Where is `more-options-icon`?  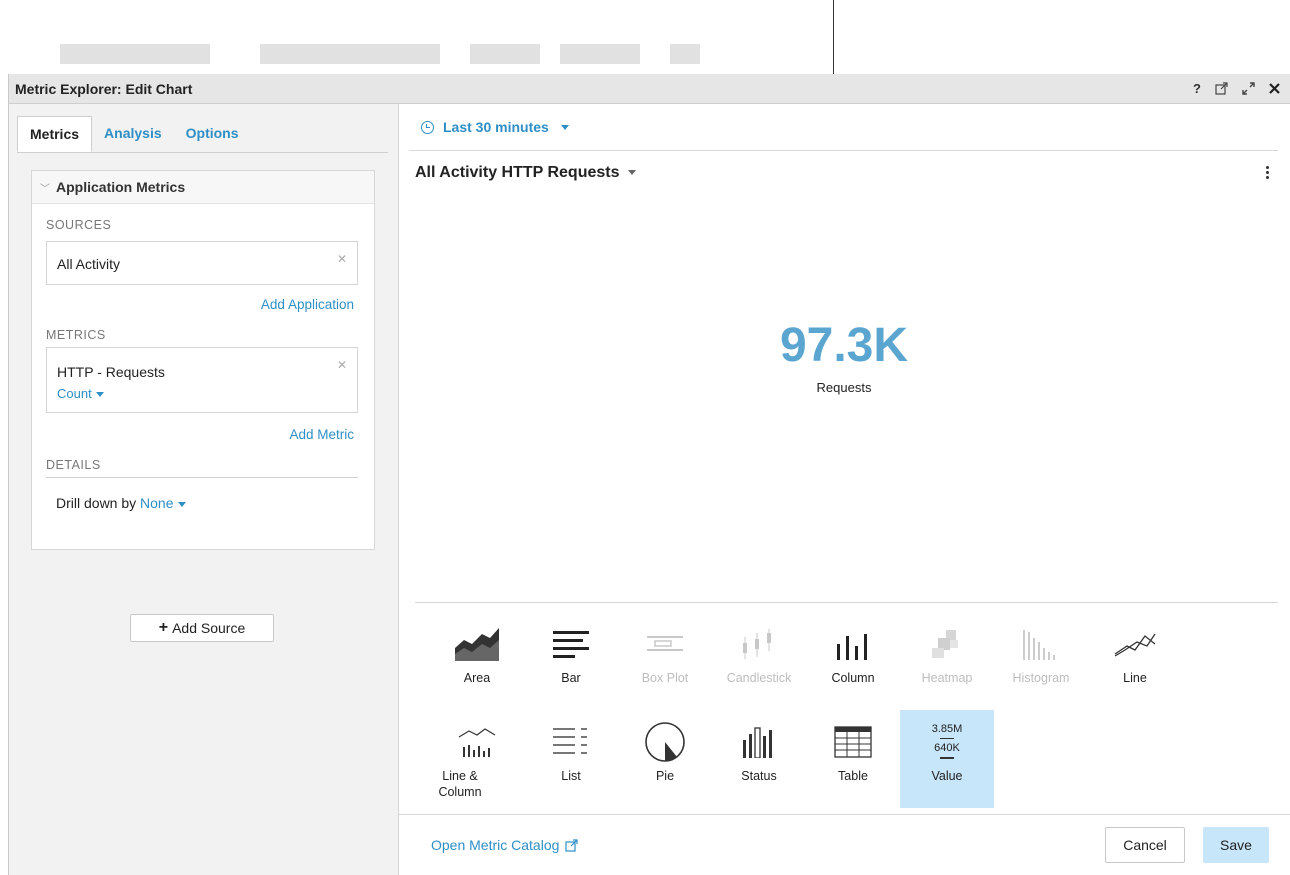
more-options-icon is located at coordinates (1268, 173).